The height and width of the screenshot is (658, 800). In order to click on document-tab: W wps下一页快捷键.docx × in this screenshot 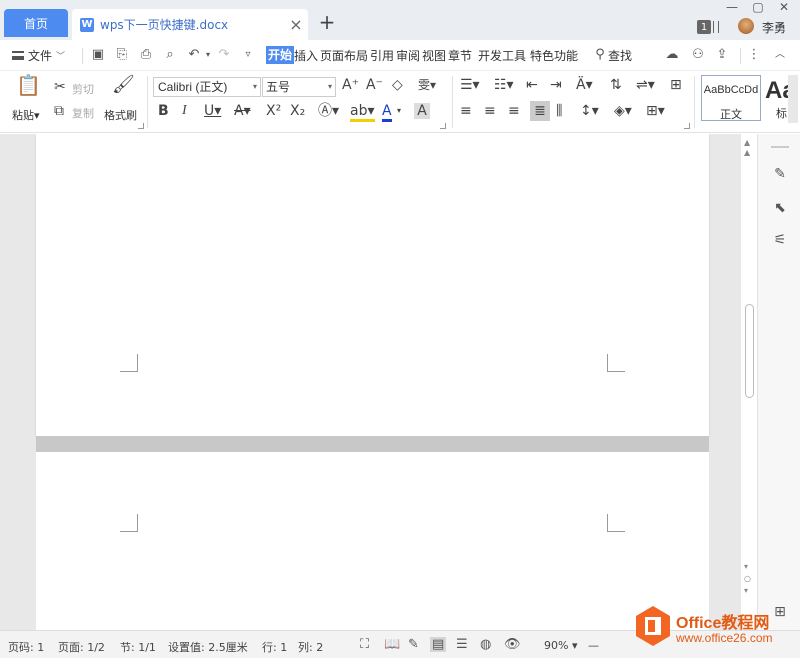, I will do `click(190, 24)`.